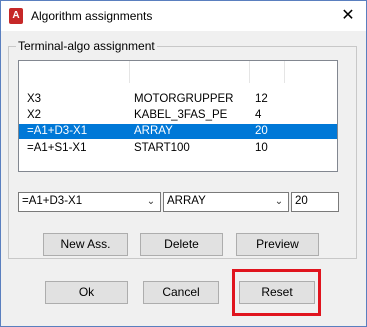 This screenshot has height=327, width=367. Describe the element at coordinates (181, 115) in the screenshot. I see `algo-cell: KABEL_3FAS_PE` at that location.